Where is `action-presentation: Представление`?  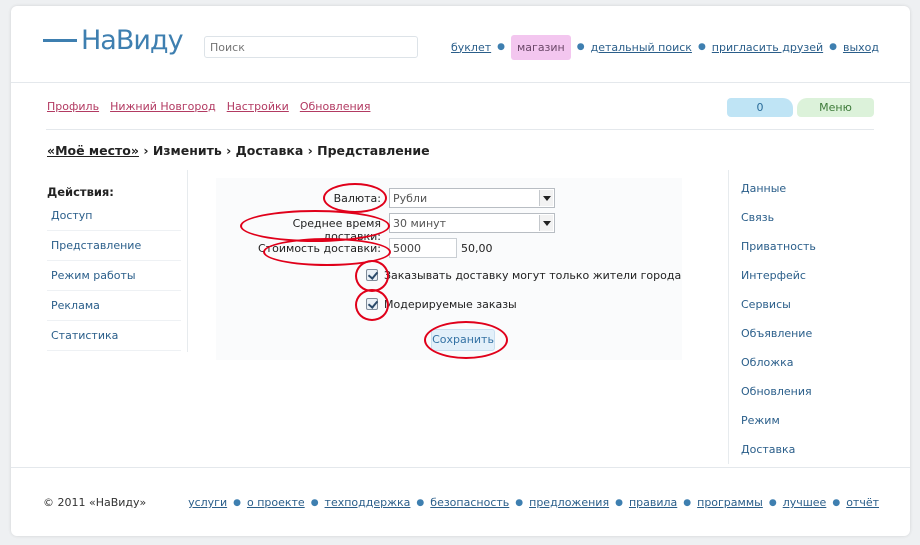 action-presentation: Представление is located at coordinates (114, 246).